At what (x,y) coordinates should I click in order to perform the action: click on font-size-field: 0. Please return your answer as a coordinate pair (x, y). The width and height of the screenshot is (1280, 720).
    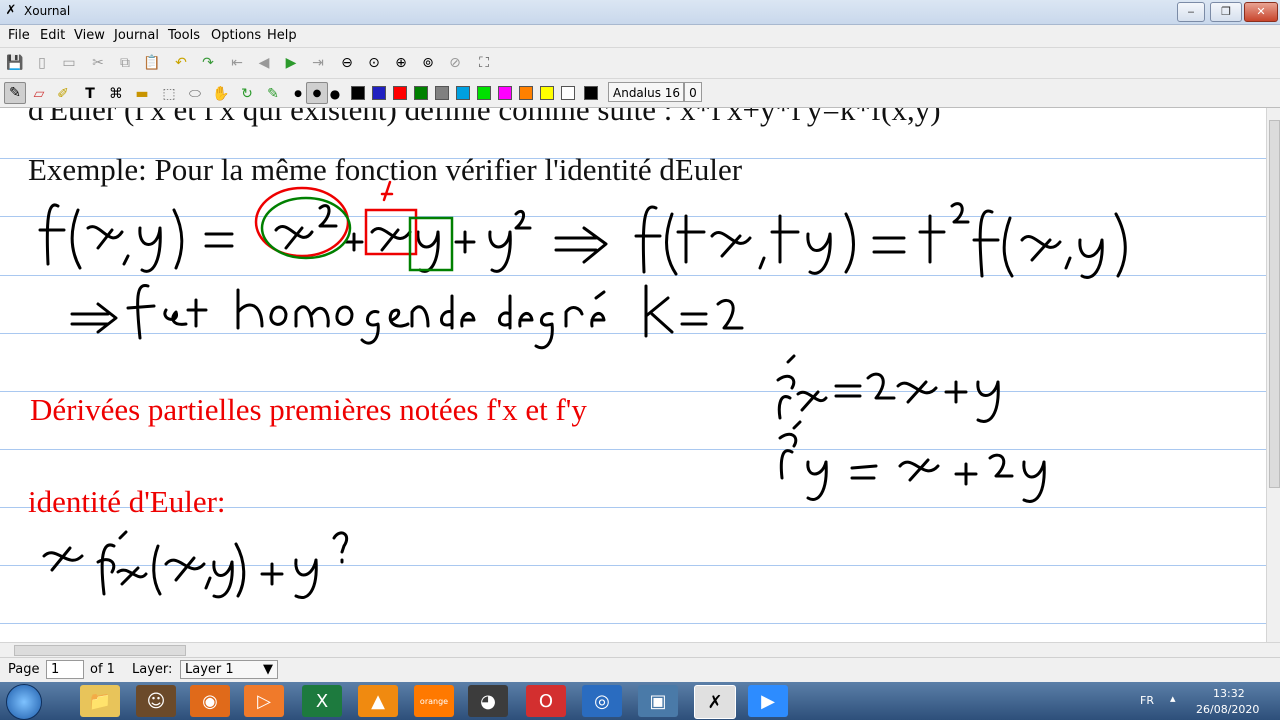
    Looking at the image, I should click on (693, 92).